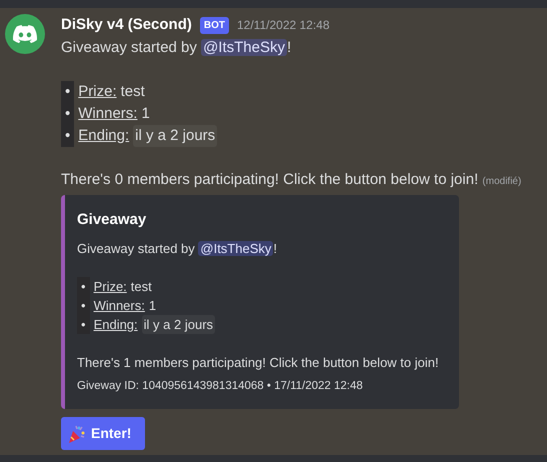  I want to click on timestamp: 12/11/2022 12:48, so click(283, 25).